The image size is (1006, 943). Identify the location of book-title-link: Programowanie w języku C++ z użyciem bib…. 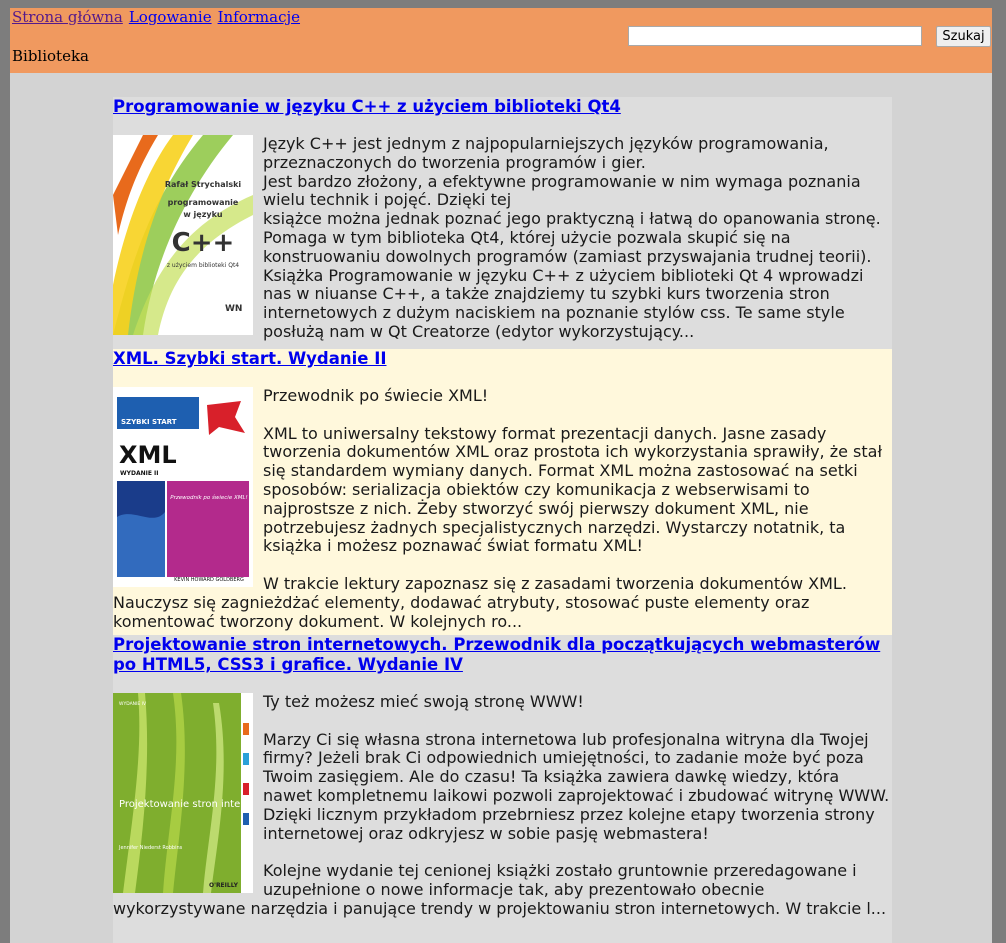
(502, 107).